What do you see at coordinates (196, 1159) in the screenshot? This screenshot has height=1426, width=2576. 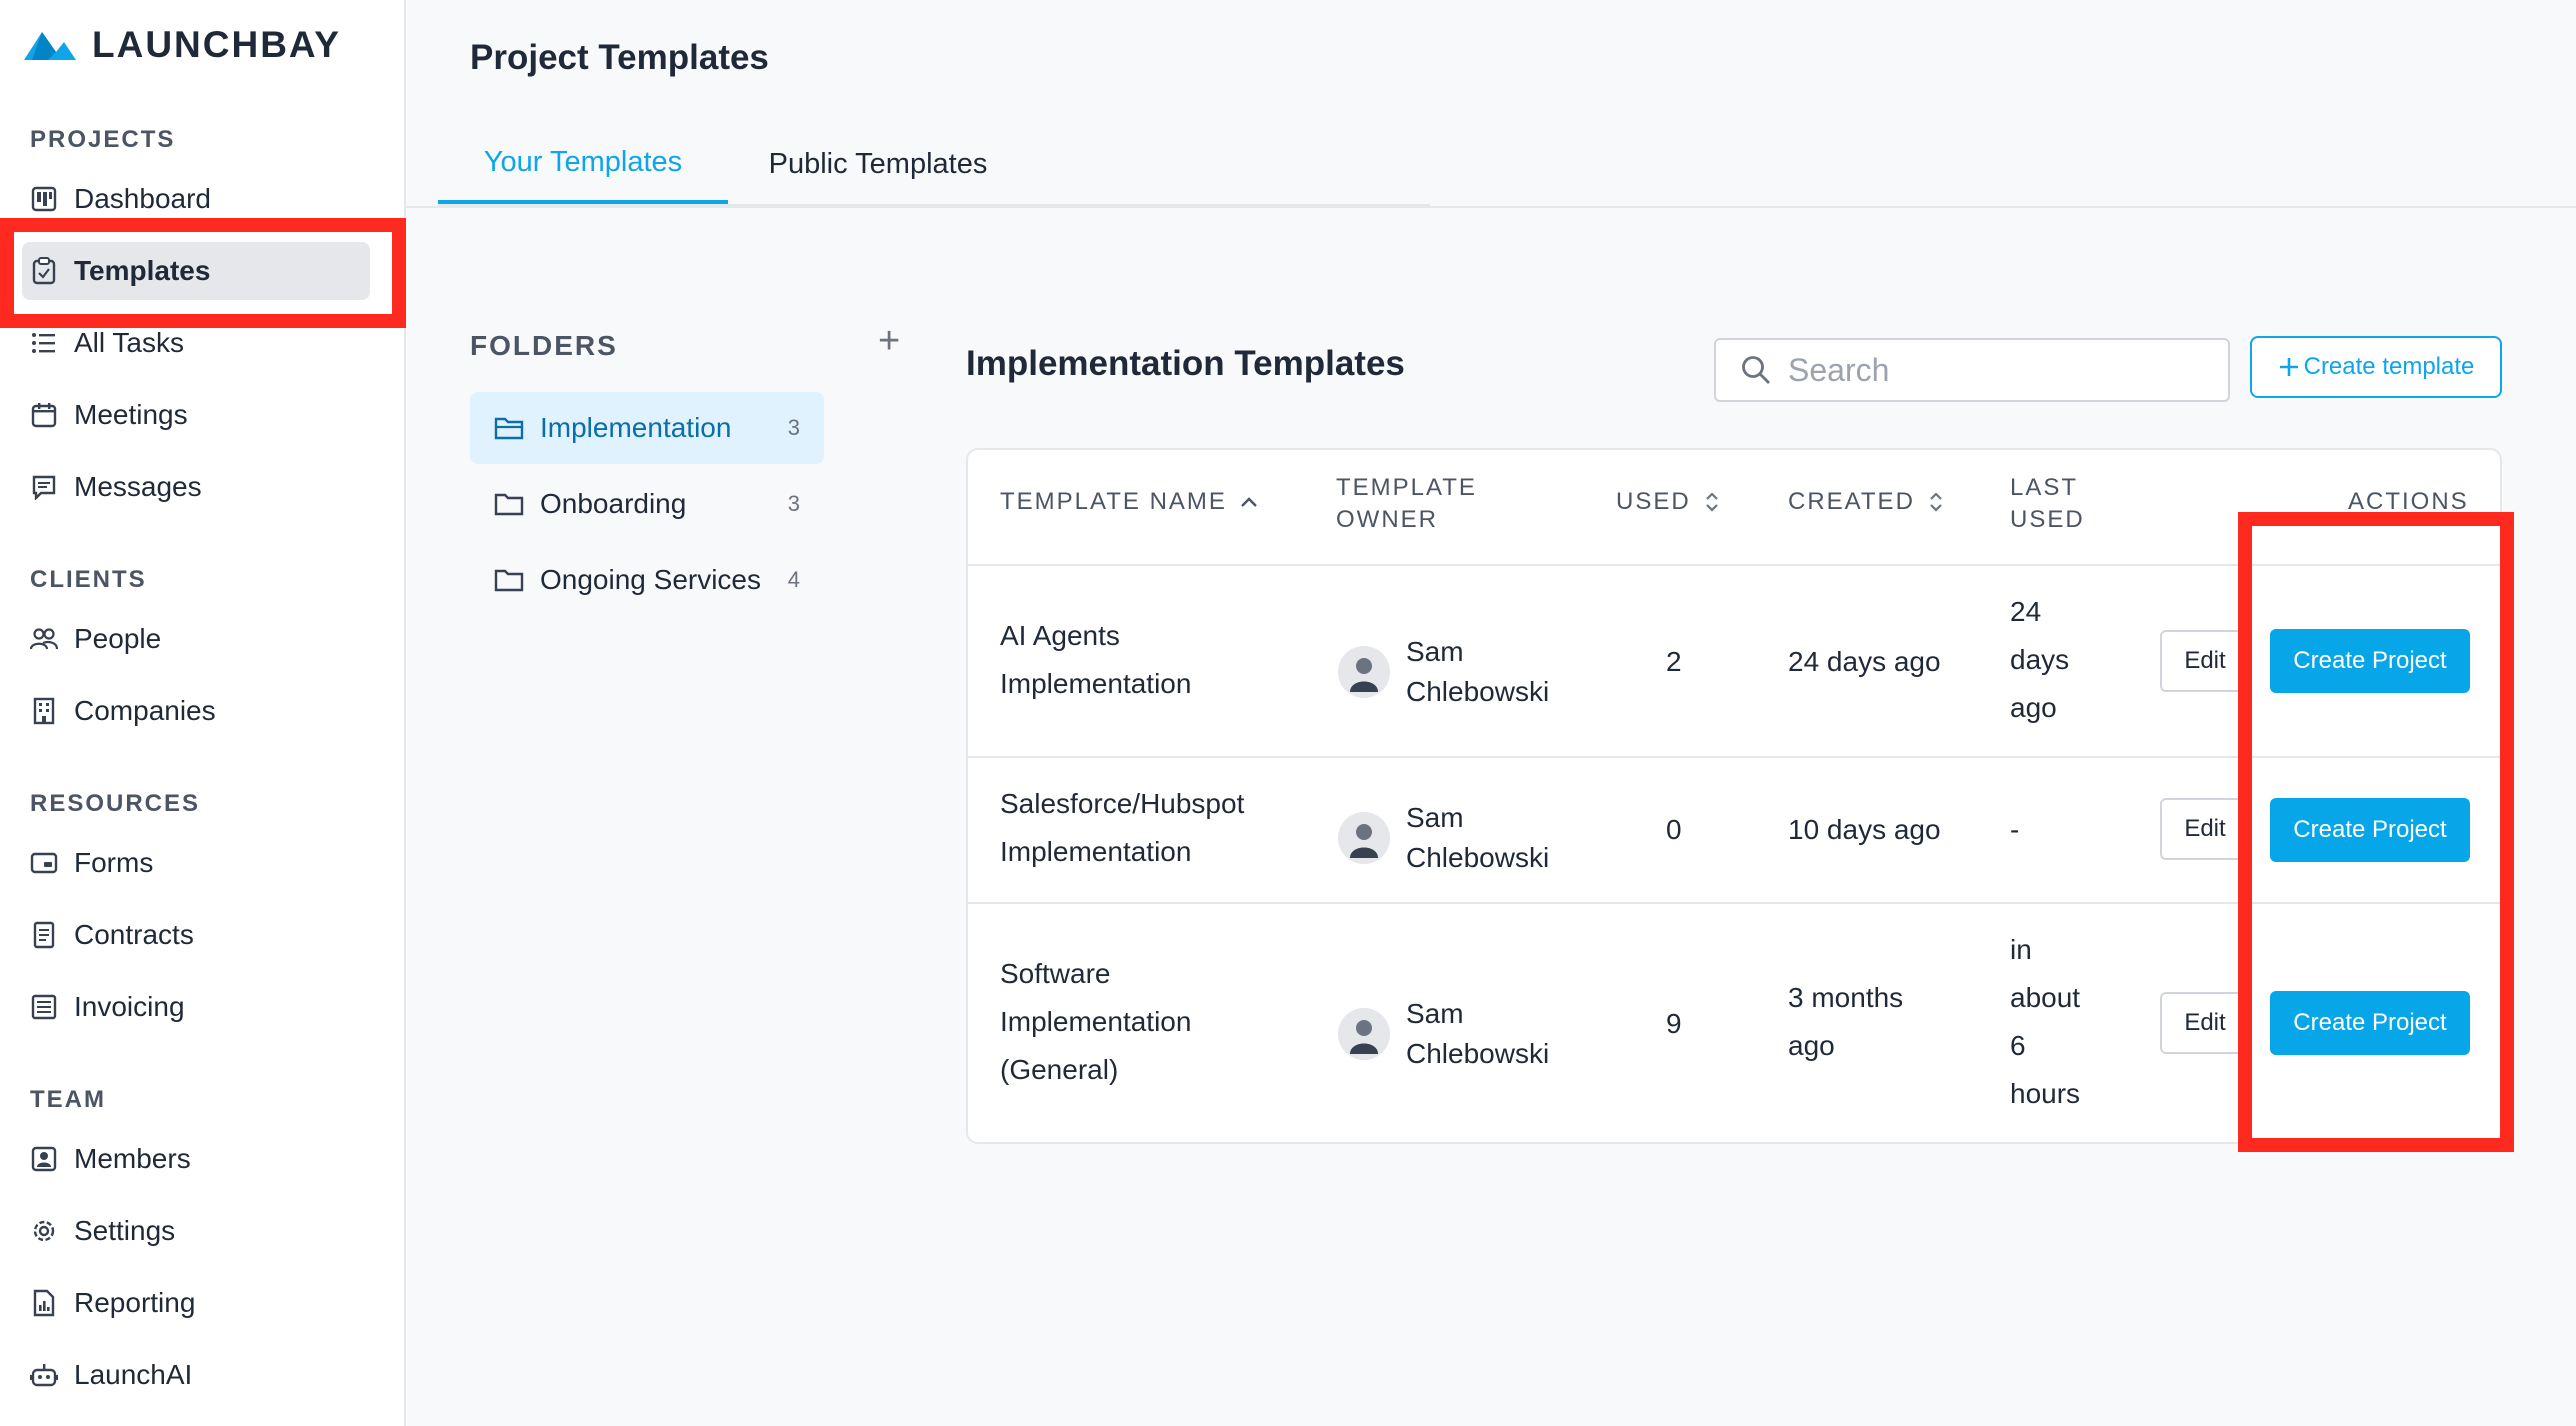 I see `sidebar-item-members: Members` at bounding box center [196, 1159].